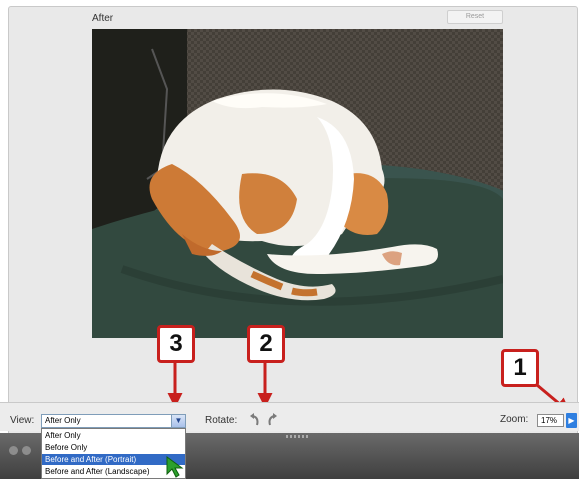  What do you see at coordinates (178, 421) in the screenshot?
I see `chevron-down-icon: ▼` at bounding box center [178, 421].